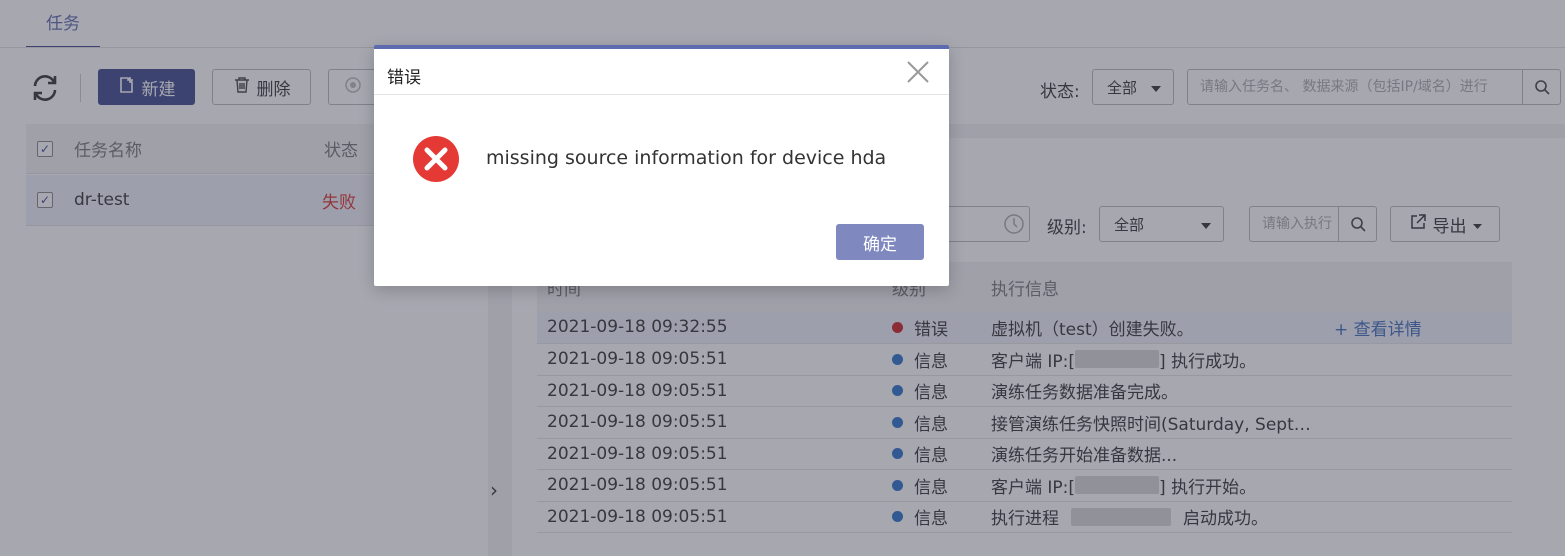  What do you see at coordinates (661, 94) in the screenshot?
I see `dialog-divider` at bounding box center [661, 94].